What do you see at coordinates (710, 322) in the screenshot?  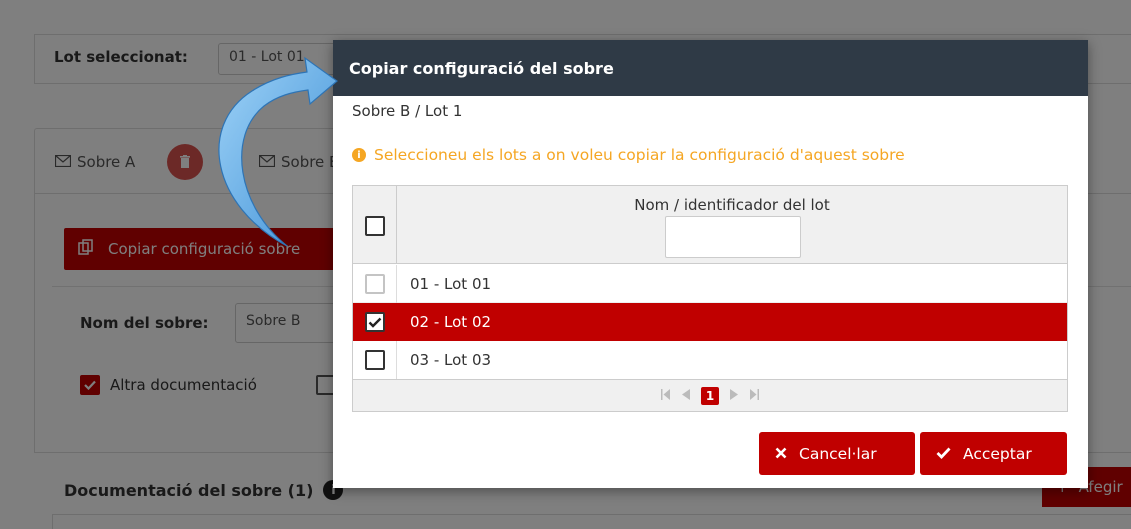 I see `table-row: 02 - Lot 02` at bounding box center [710, 322].